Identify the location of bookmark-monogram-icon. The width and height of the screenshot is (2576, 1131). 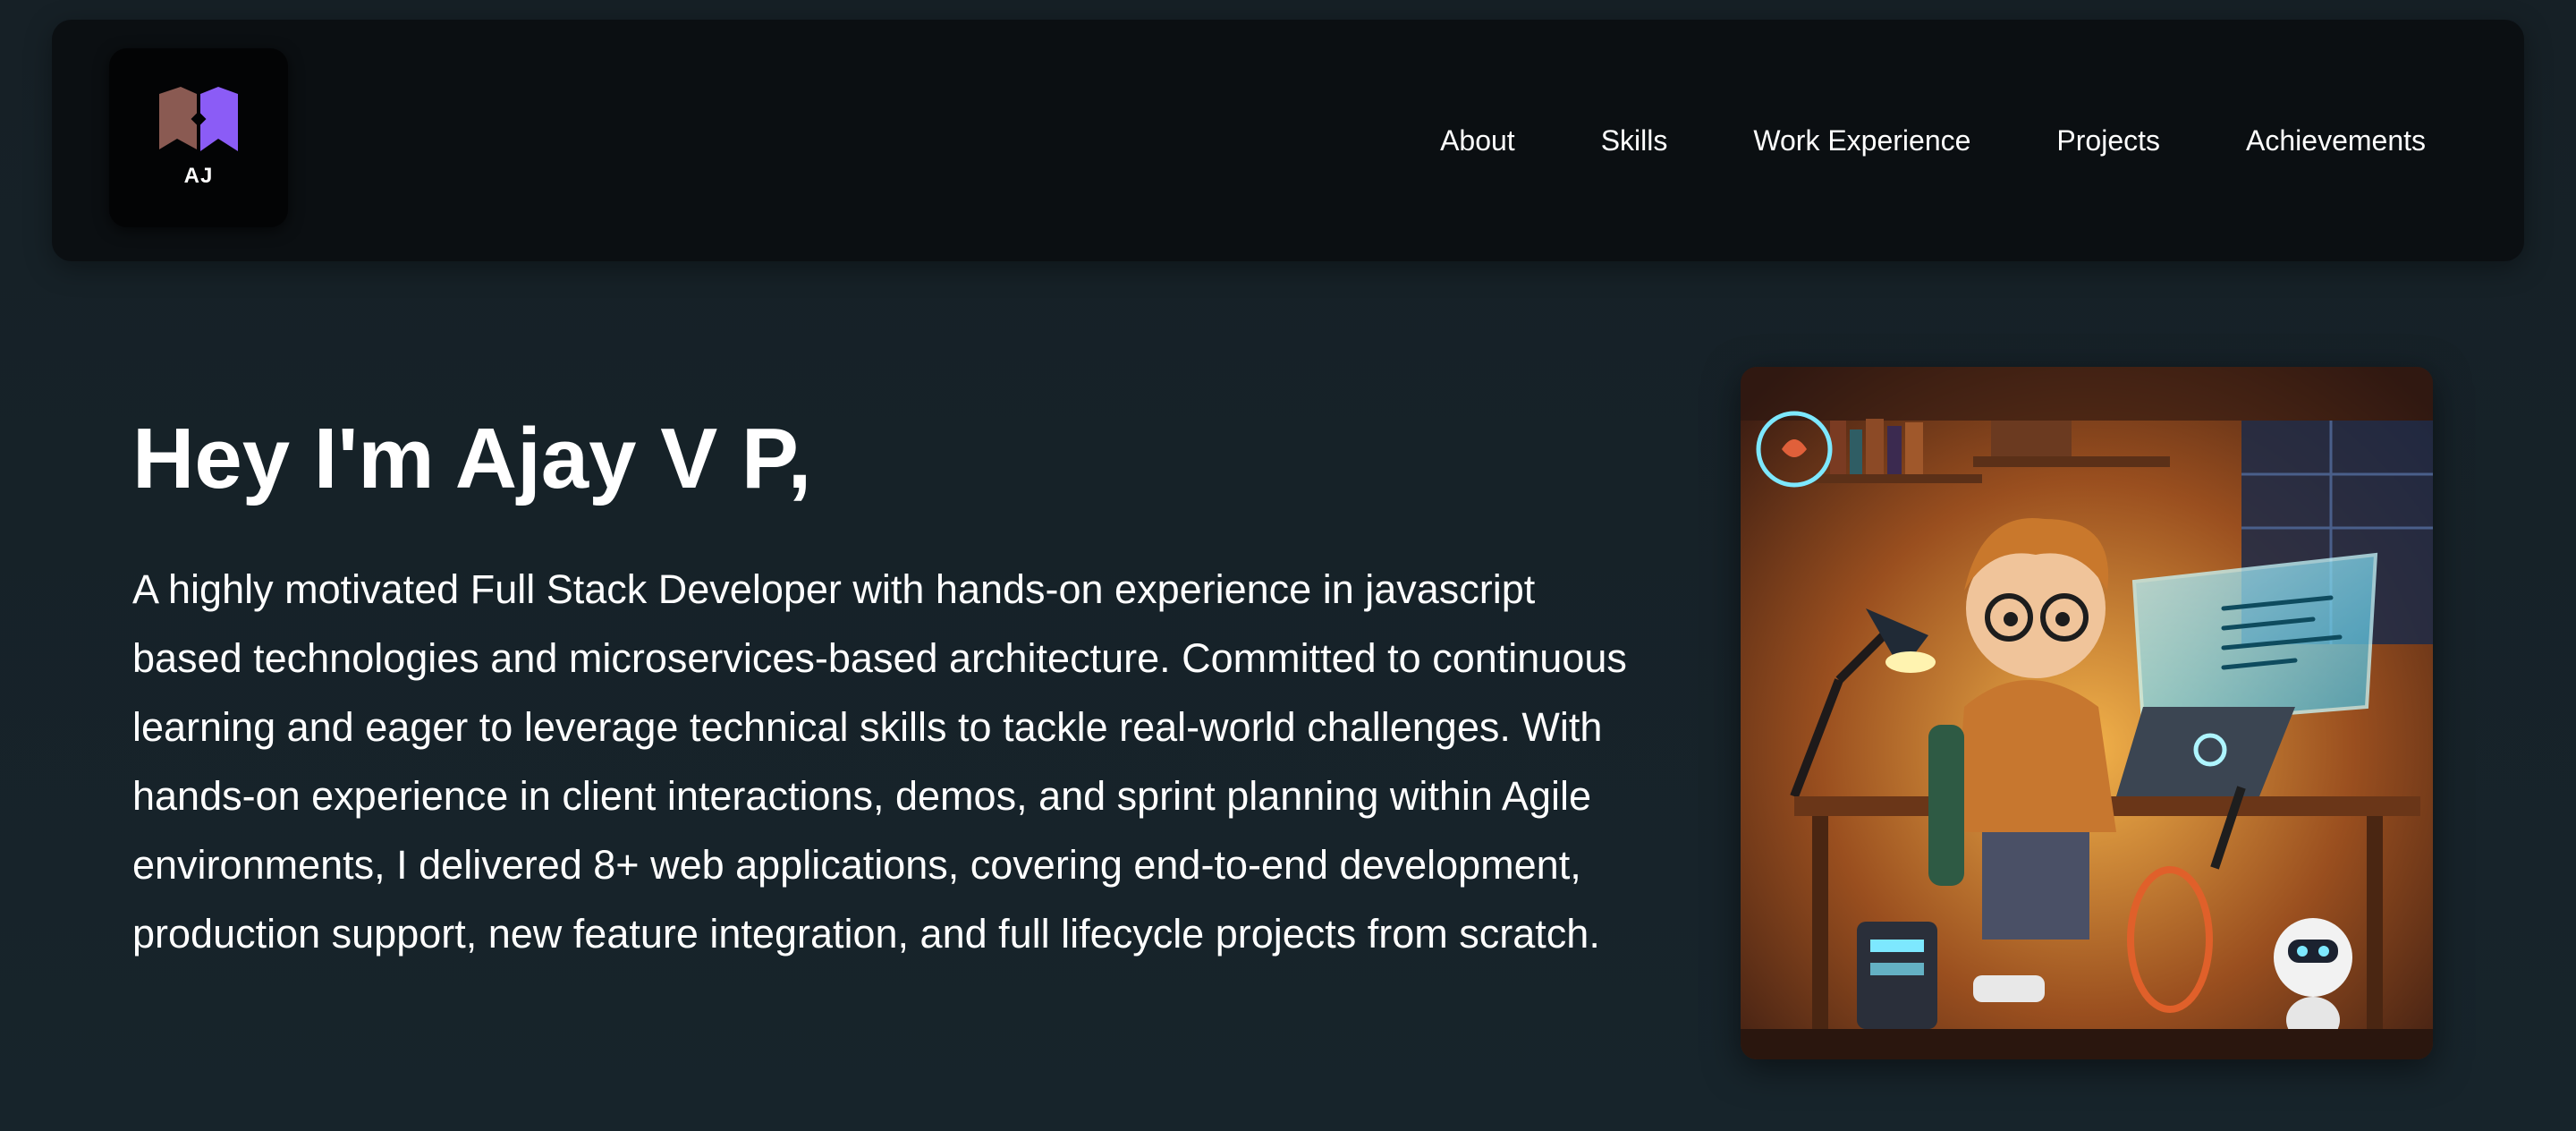
(198, 119).